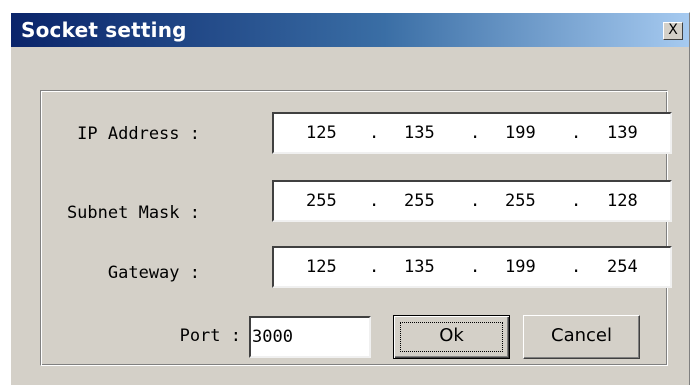  Describe the element at coordinates (622, 201) in the screenshot. I see `subnet-mask-octet-4: 128` at that location.